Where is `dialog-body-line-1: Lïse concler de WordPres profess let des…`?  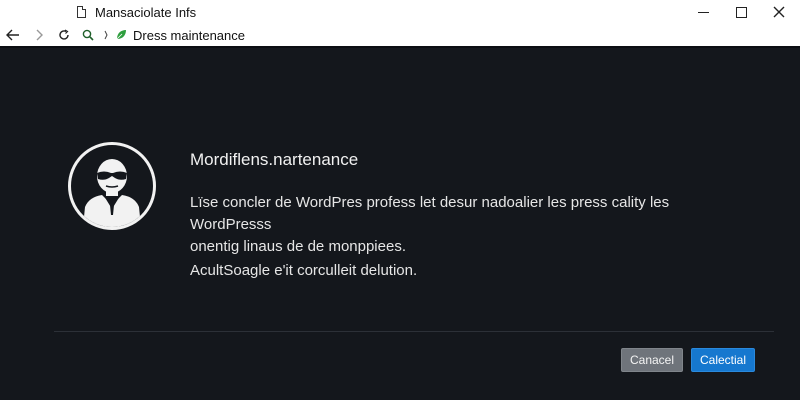 dialog-body-line-1: Lïse concler de WordPres profess let des… is located at coordinates (430, 213).